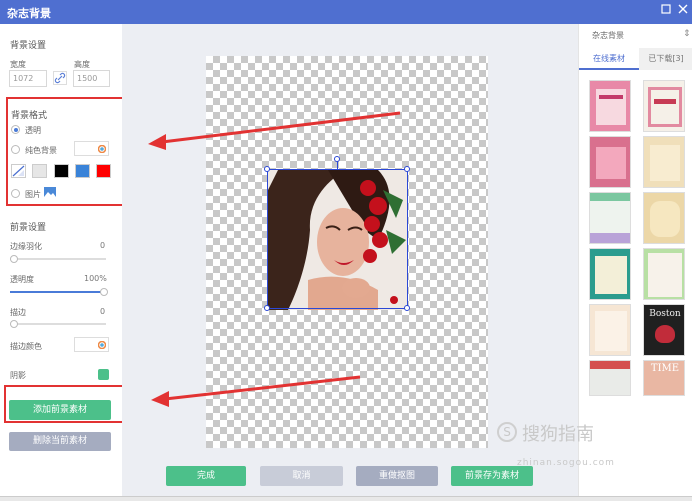  What do you see at coordinates (346, 498) in the screenshot?
I see `bottom-strip` at bounding box center [346, 498].